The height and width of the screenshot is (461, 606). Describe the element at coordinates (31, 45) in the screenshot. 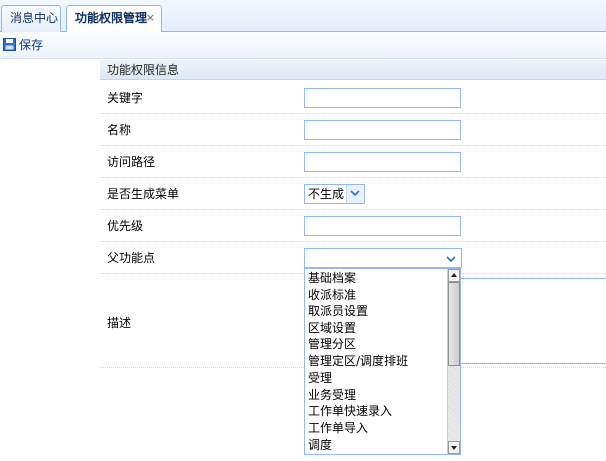

I see `save-label: 保存` at that location.